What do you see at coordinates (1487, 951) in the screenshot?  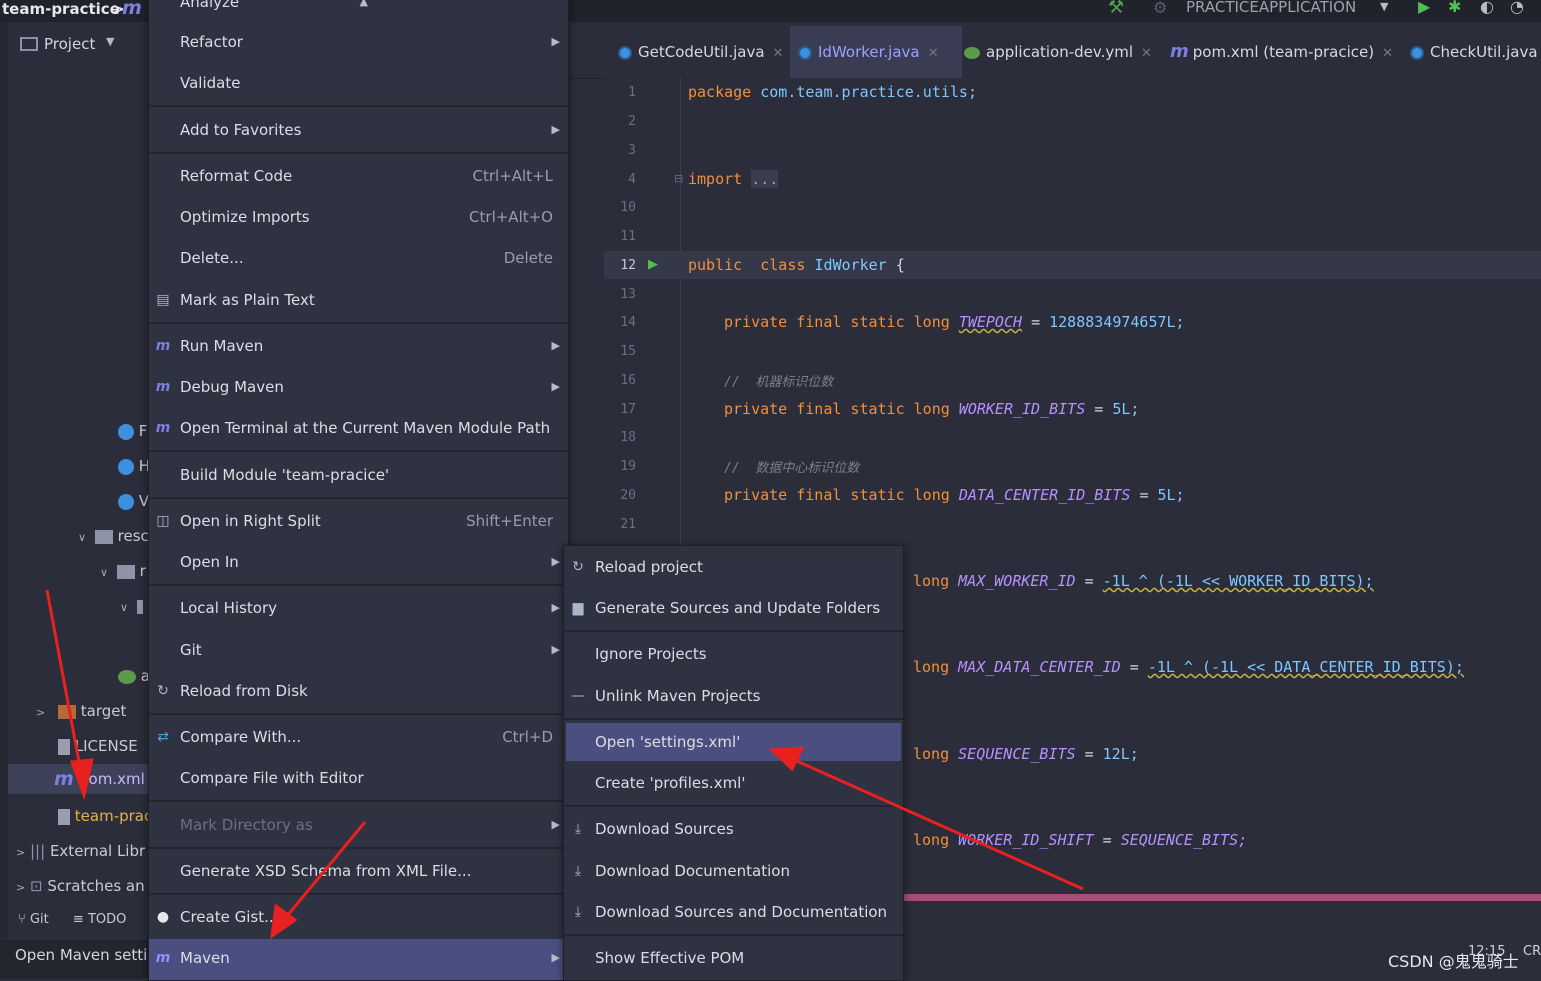 I see `time-text: 12:15` at bounding box center [1487, 951].